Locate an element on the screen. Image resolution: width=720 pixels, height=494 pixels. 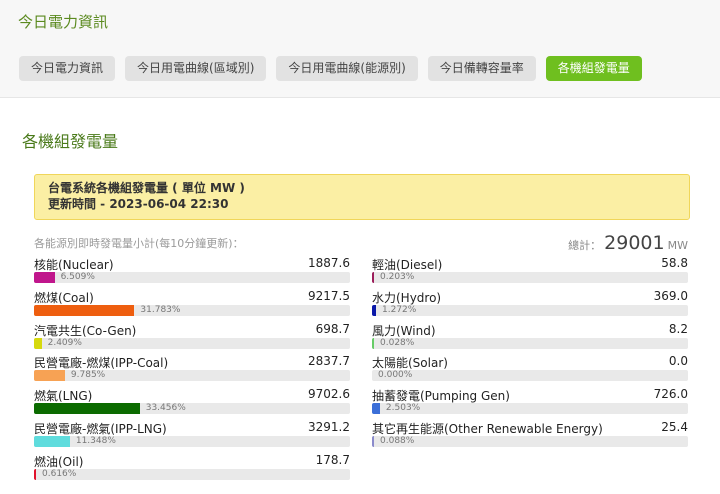
energy-source-value: 1887.6 is located at coordinates (329, 263).